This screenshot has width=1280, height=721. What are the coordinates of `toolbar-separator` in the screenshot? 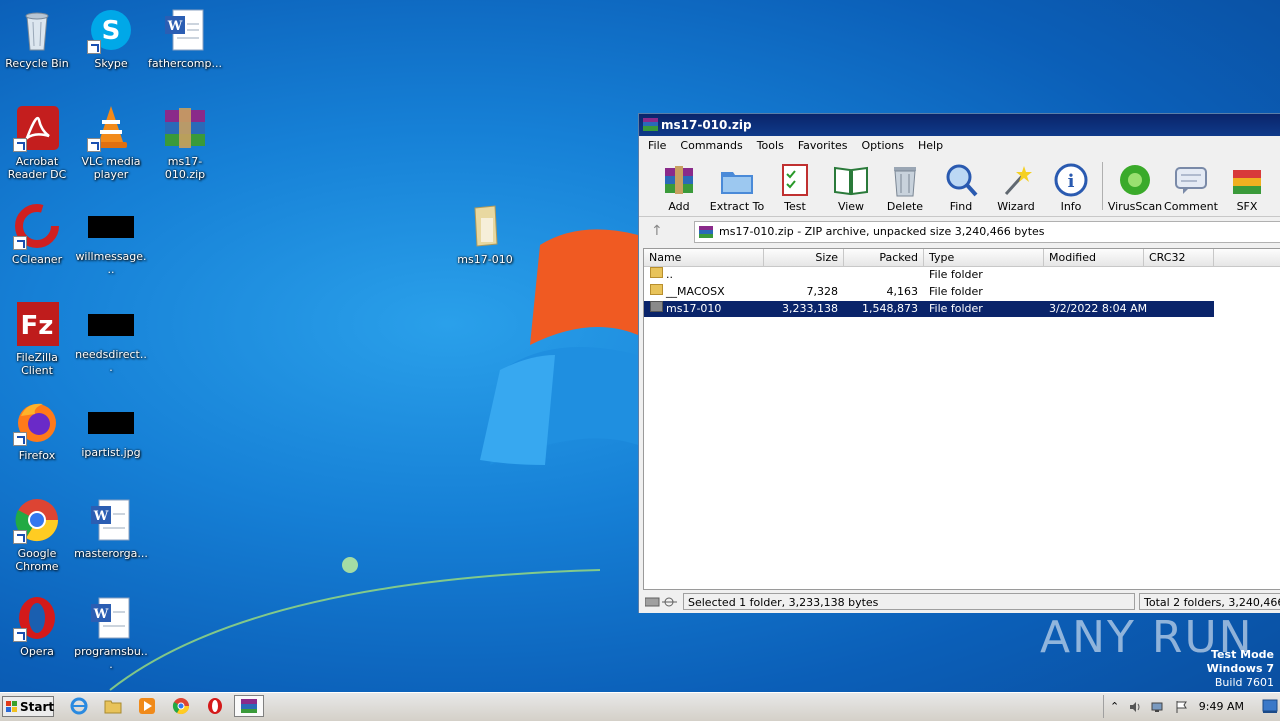 It's located at (1102, 186).